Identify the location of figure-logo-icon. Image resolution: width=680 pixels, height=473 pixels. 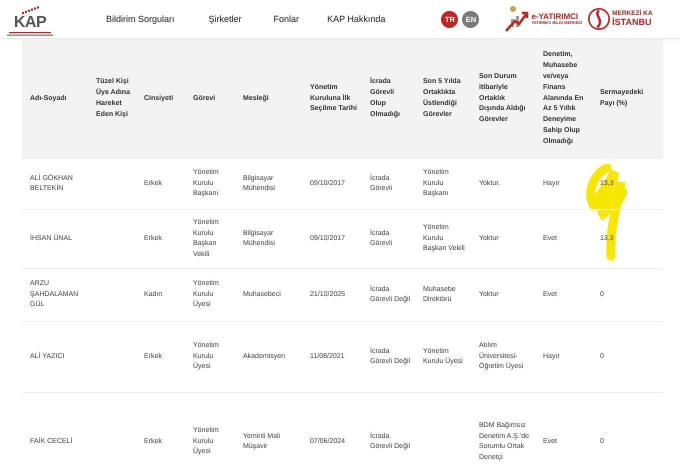
(599, 19).